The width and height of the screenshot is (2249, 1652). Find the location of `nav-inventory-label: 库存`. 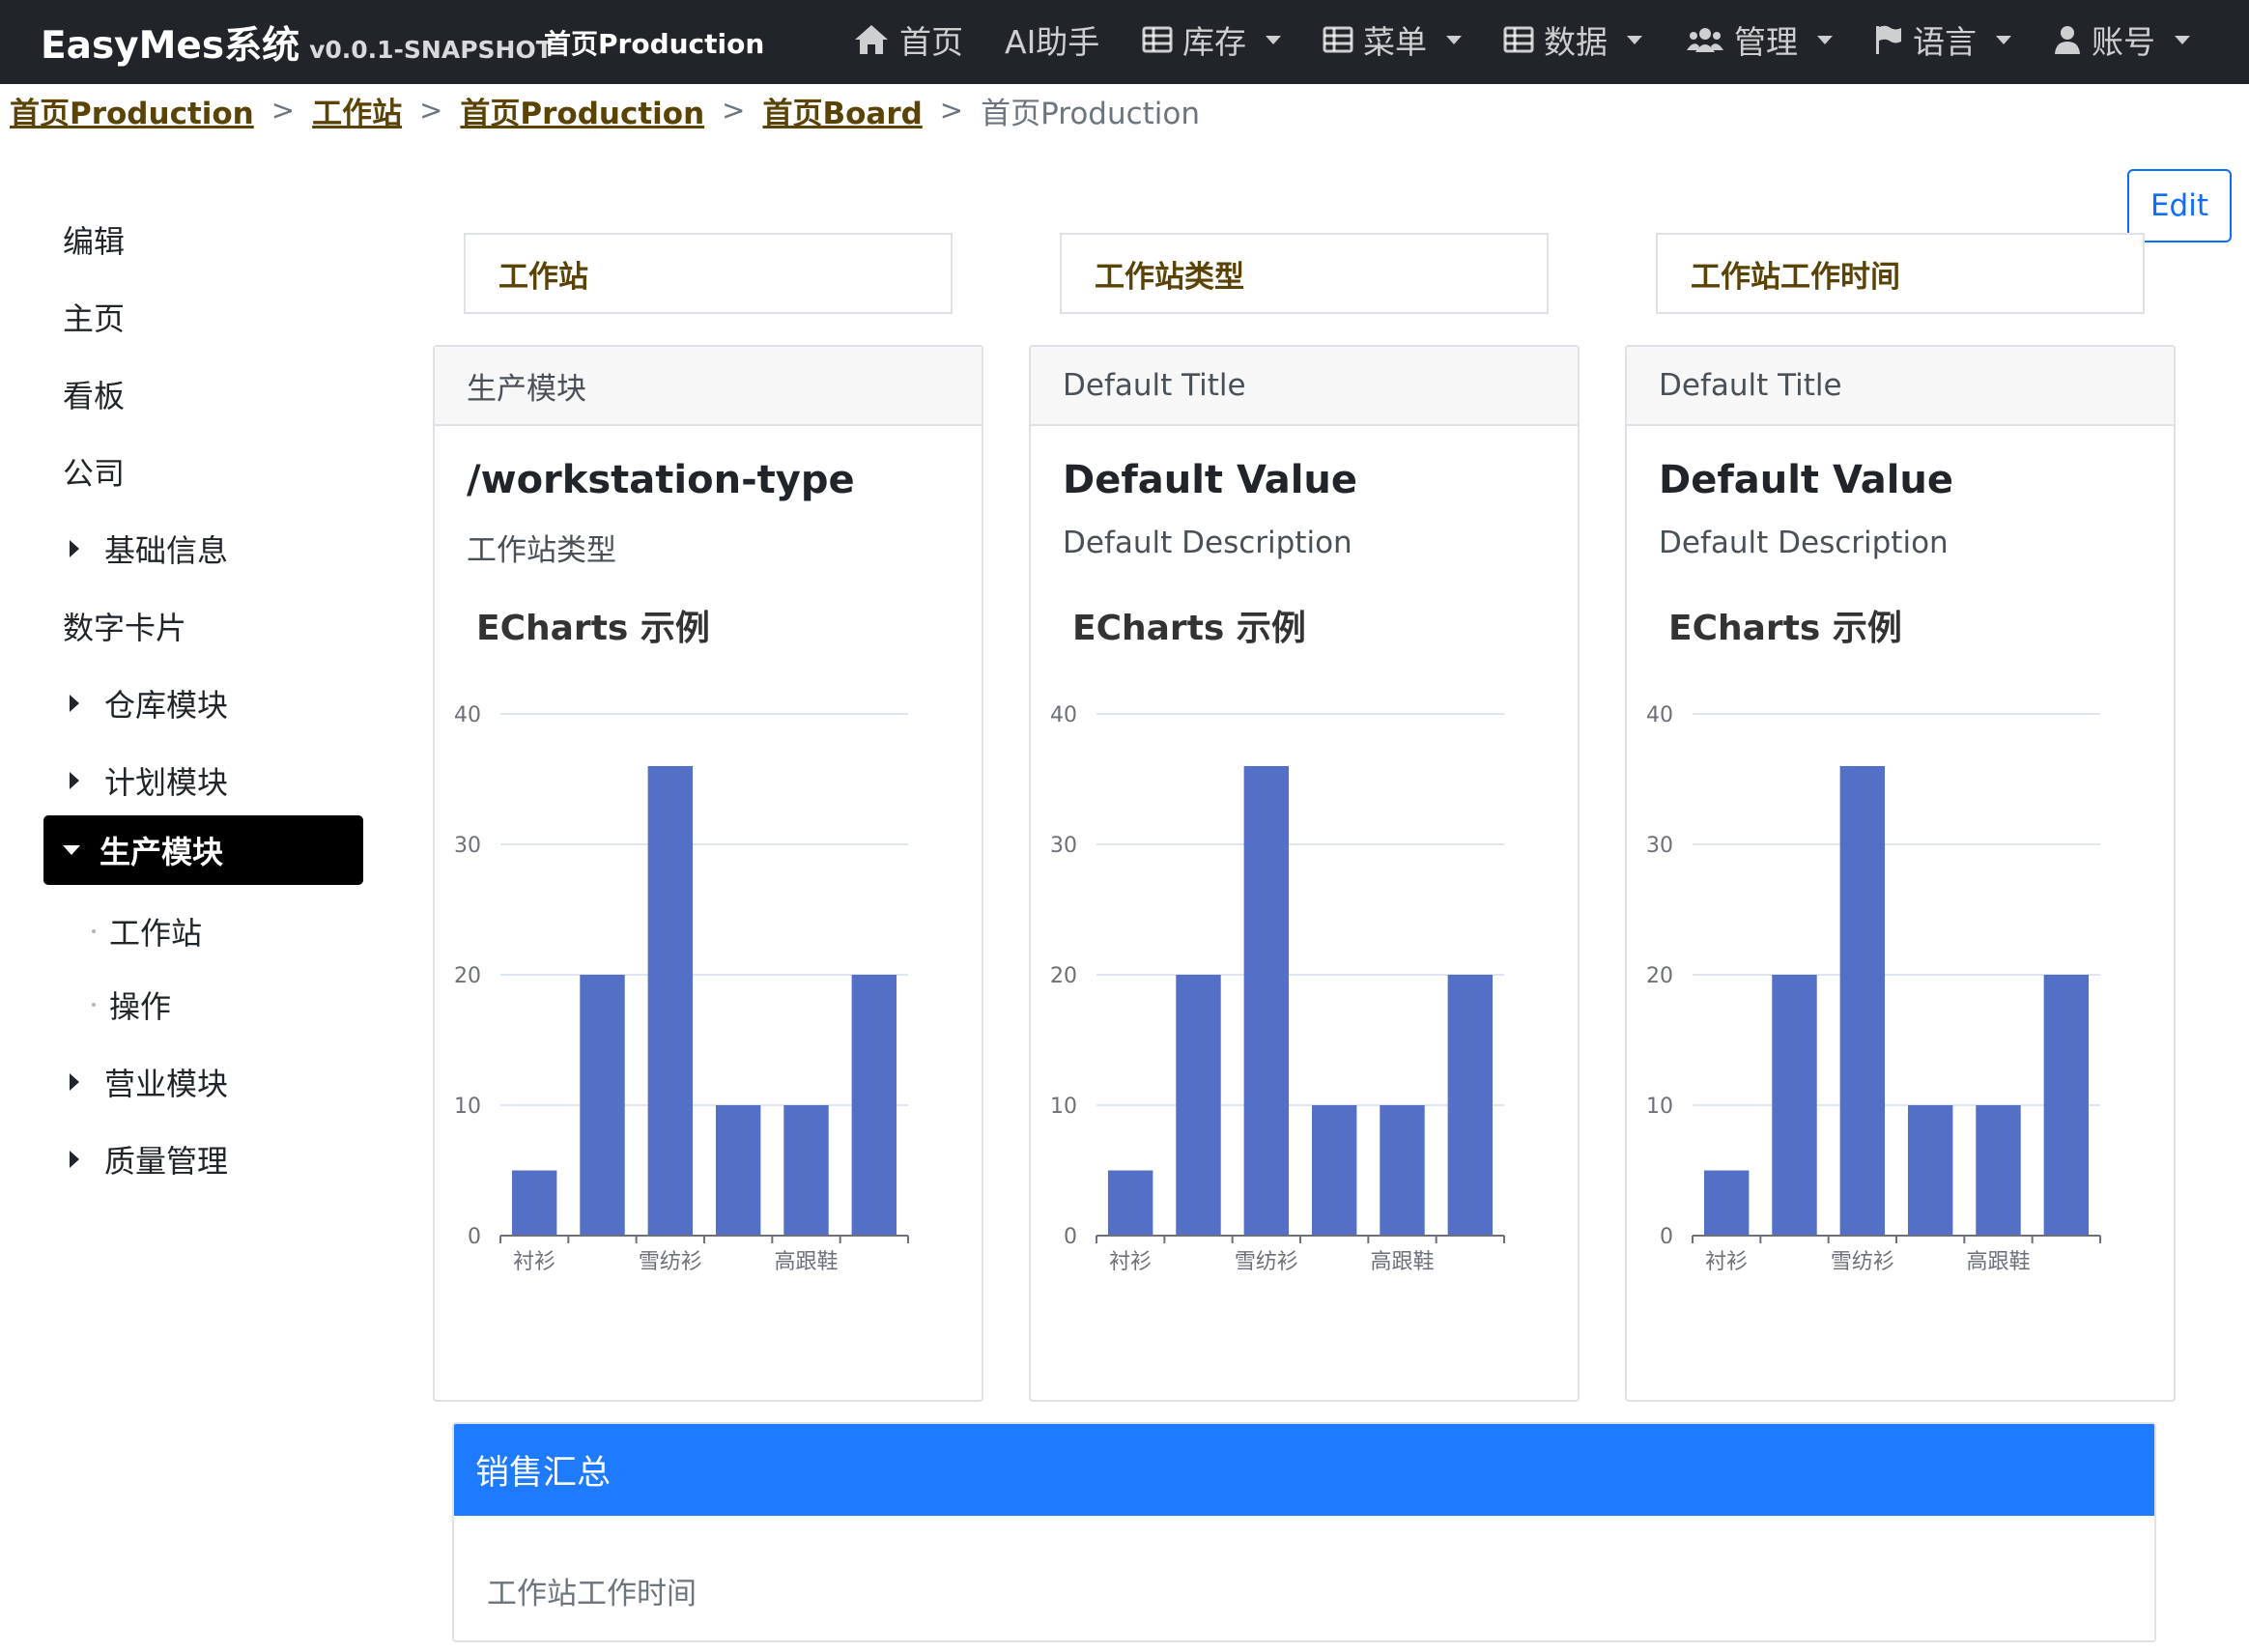

nav-inventory-label: 库存 is located at coordinates (1214, 42).